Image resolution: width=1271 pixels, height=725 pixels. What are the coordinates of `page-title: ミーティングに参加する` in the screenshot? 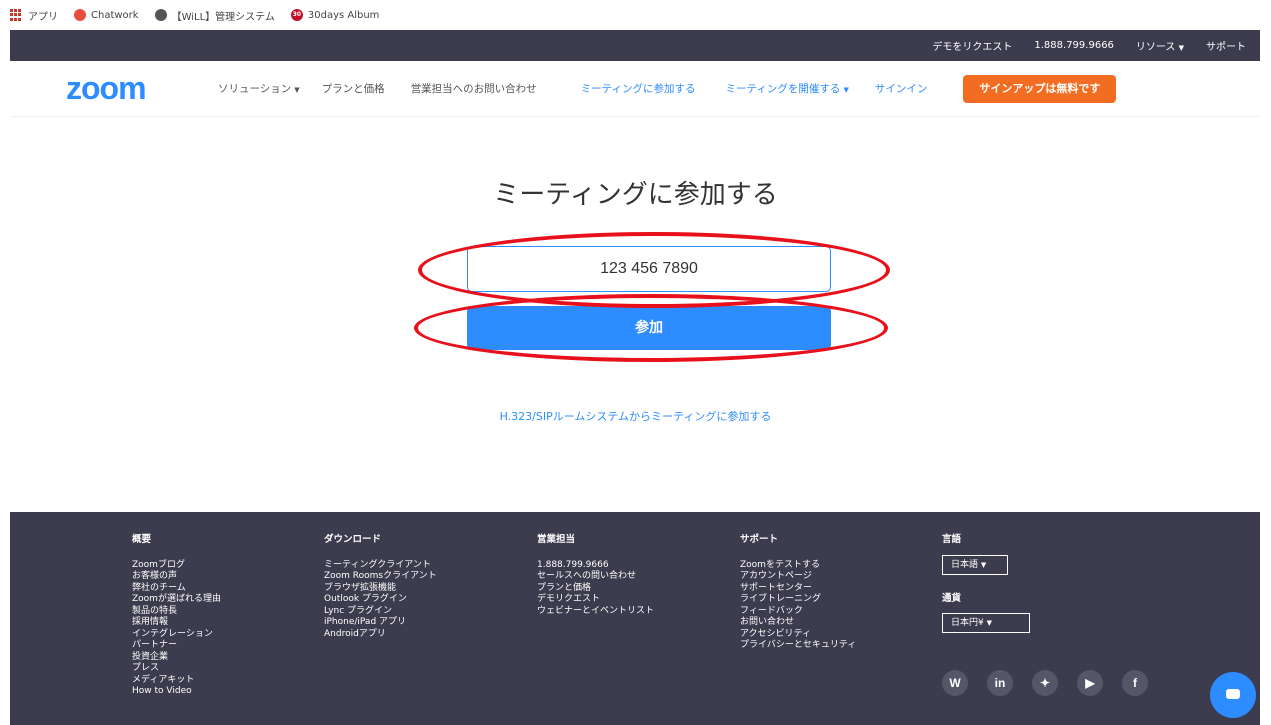 It's located at (635, 195).